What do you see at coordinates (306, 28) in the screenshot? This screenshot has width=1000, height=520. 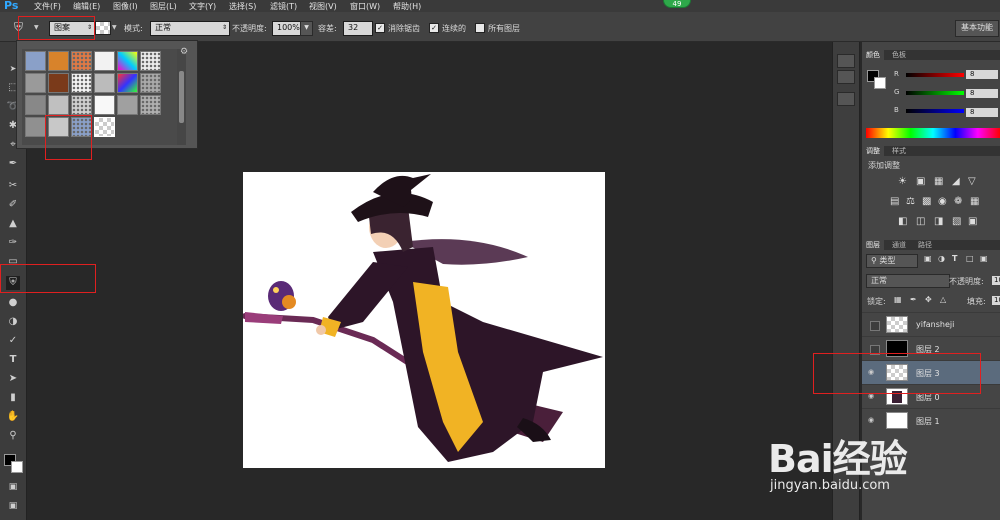 I see `opacity-dropdown-icon: ▼` at bounding box center [306, 28].